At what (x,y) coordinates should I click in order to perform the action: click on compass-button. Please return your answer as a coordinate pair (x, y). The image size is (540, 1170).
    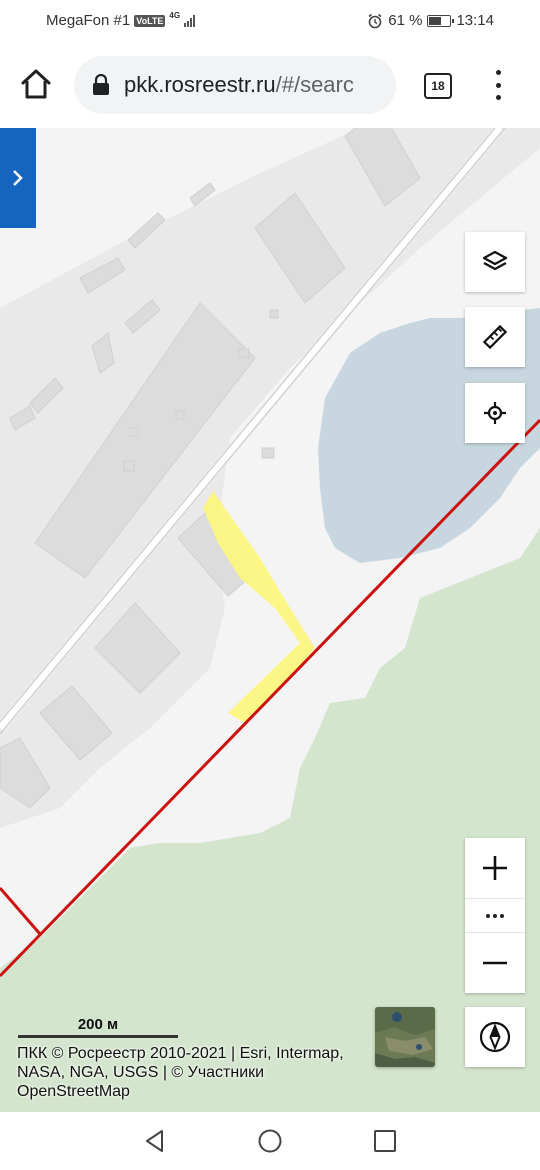
    Looking at the image, I should click on (495, 1037).